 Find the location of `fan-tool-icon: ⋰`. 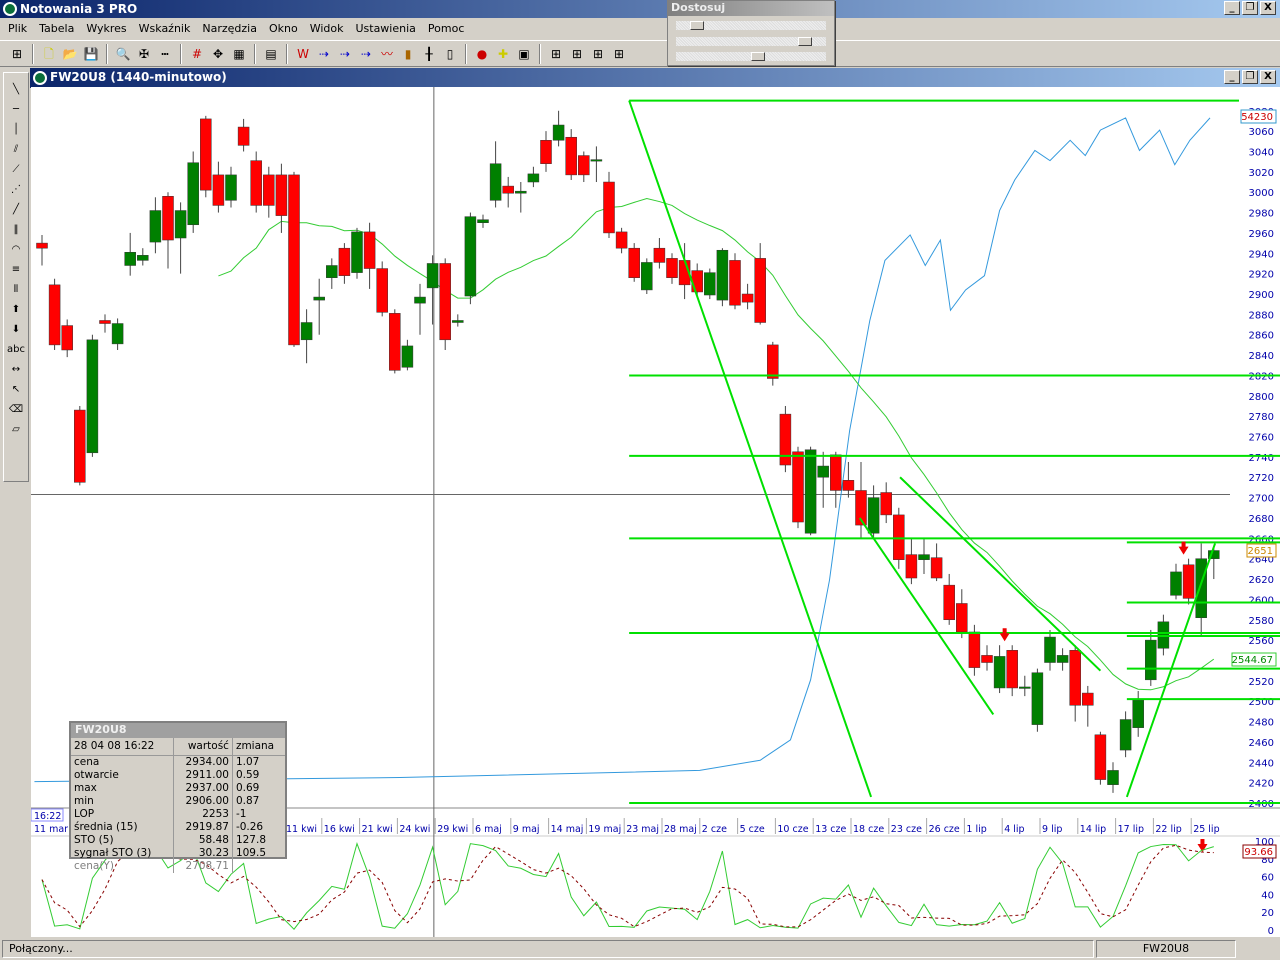

fan-tool-icon: ⋰ is located at coordinates (16, 190).